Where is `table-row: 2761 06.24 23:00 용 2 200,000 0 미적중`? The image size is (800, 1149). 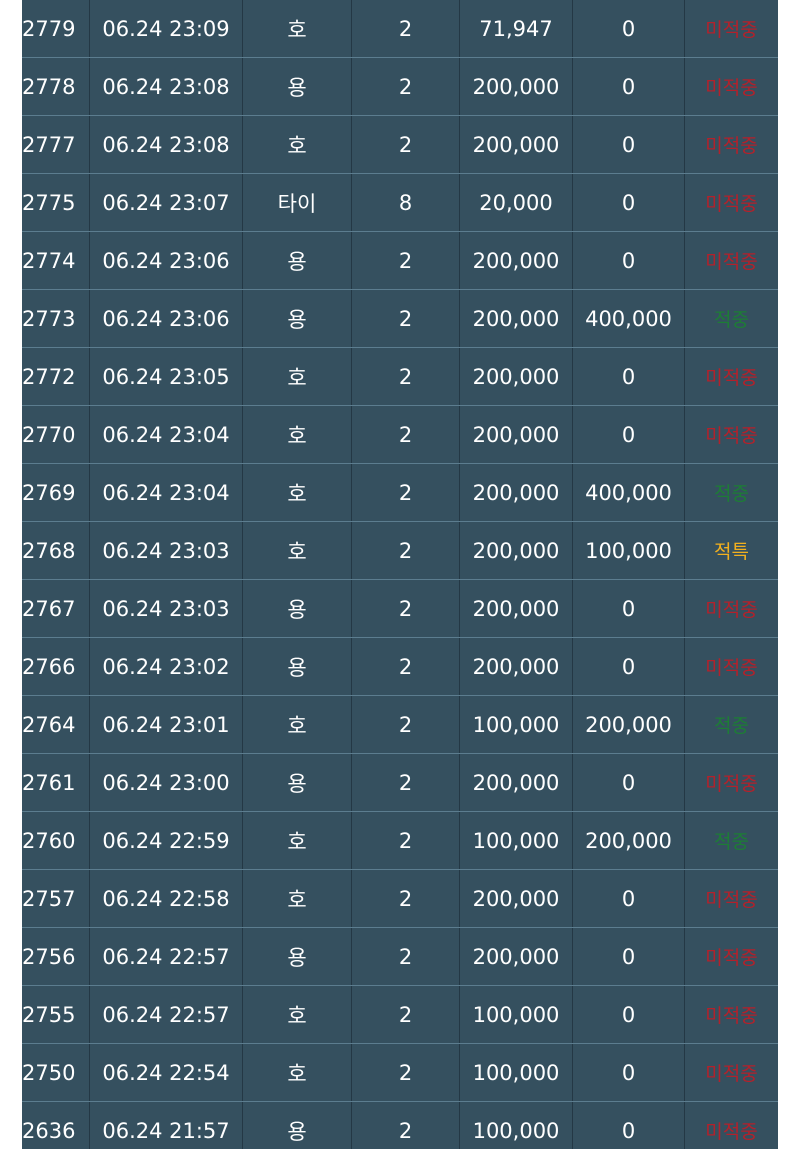
table-row: 2761 06.24 23:00 용 2 200,000 0 미적중 is located at coordinates (400, 783).